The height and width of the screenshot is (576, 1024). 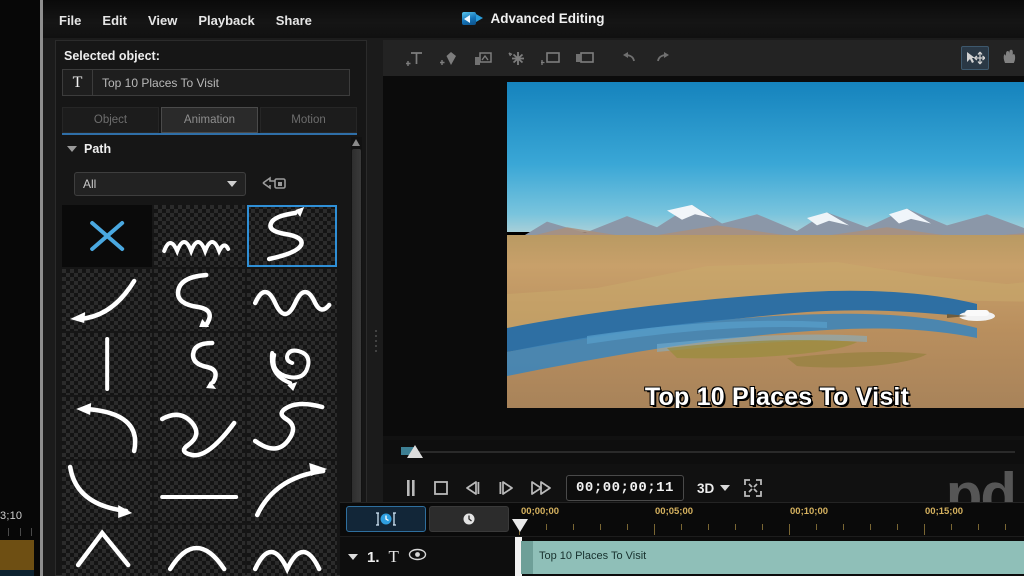 What do you see at coordinates (765, 318) in the screenshot?
I see `preview-river` at bounding box center [765, 318].